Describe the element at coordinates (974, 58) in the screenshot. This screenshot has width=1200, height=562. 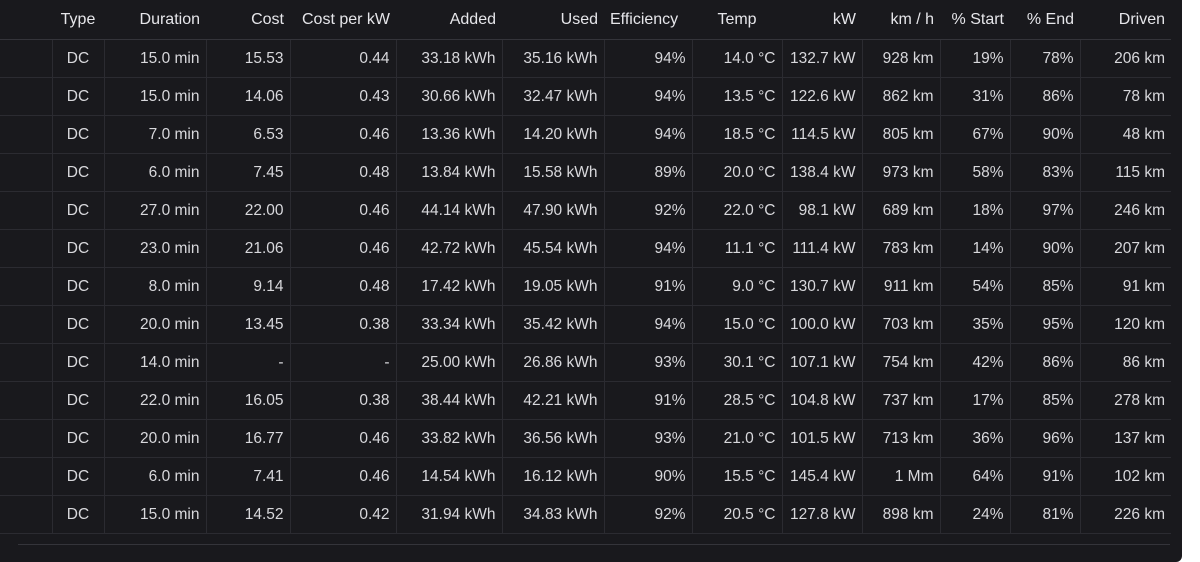
I see `cell-start: 19%` at that location.